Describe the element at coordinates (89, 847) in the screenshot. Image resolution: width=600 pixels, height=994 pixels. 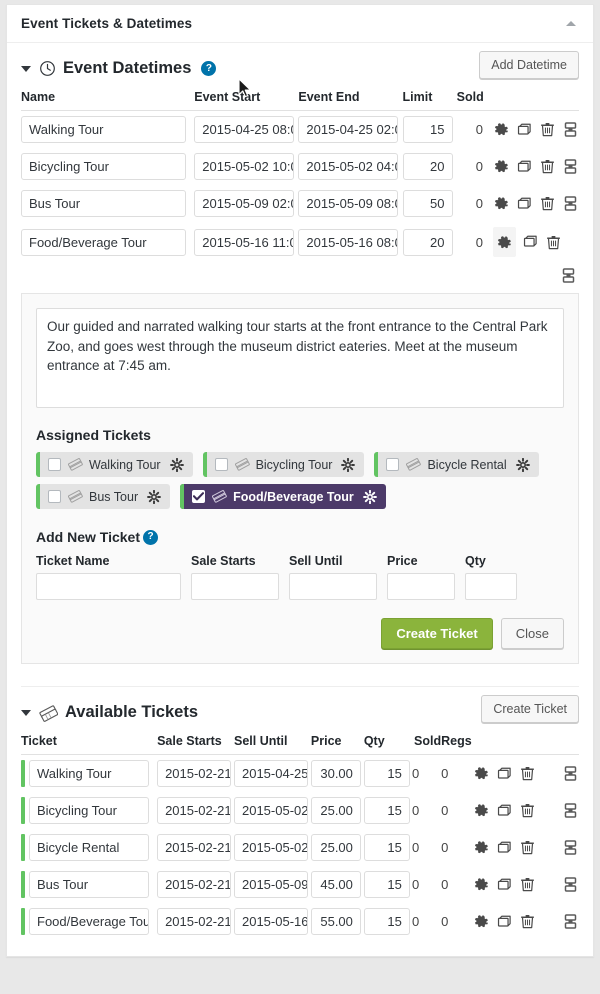
I see `ticket-name-input: Bicycle Rental` at that location.